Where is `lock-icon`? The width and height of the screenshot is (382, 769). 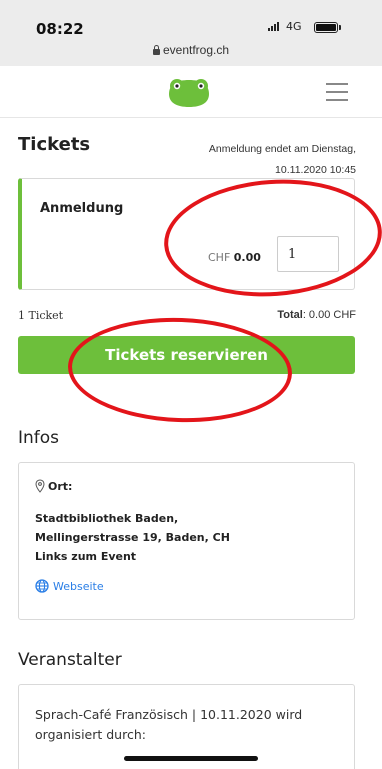
lock-icon is located at coordinates (156, 50).